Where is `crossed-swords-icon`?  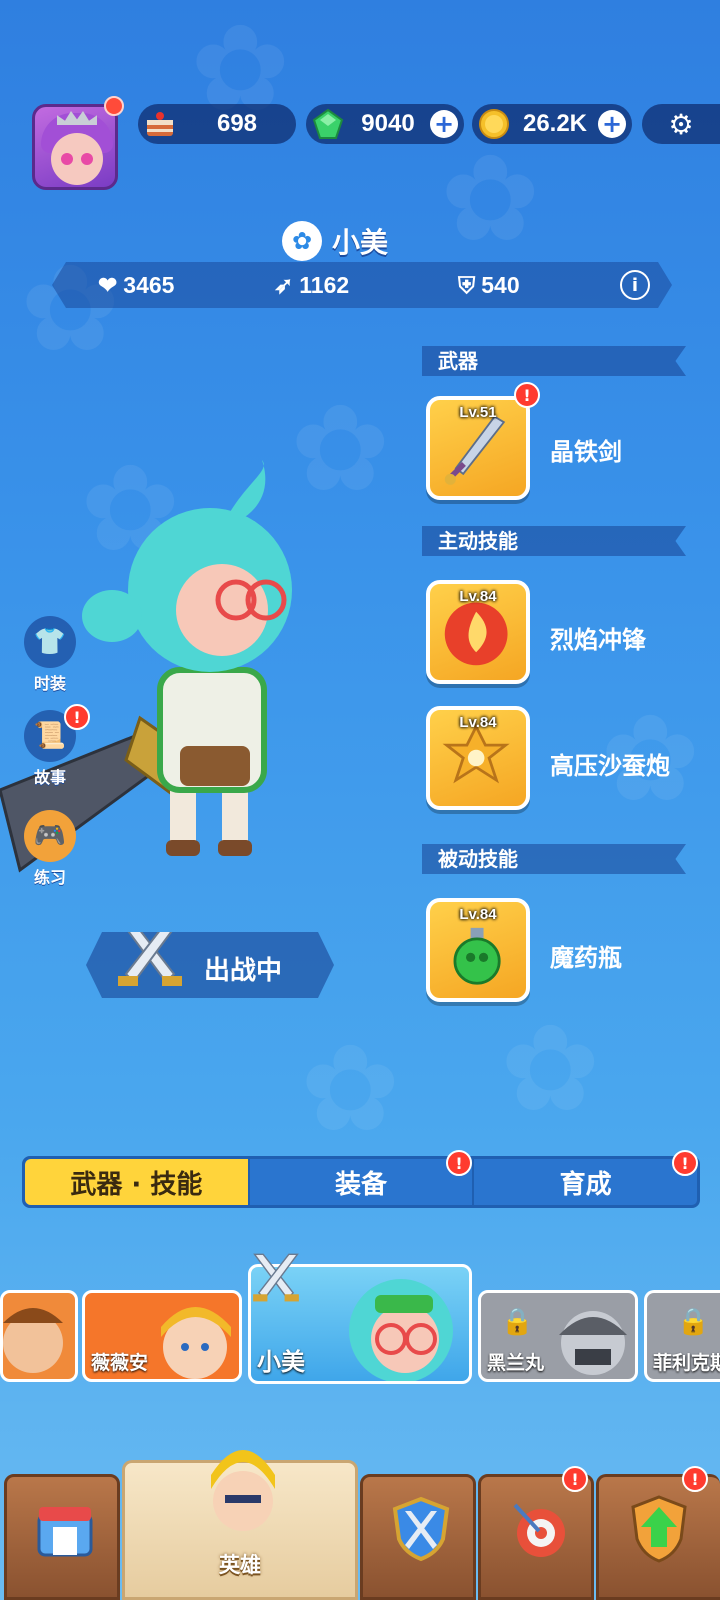
crossed-swords-icon is located at coordinates (150, 956).